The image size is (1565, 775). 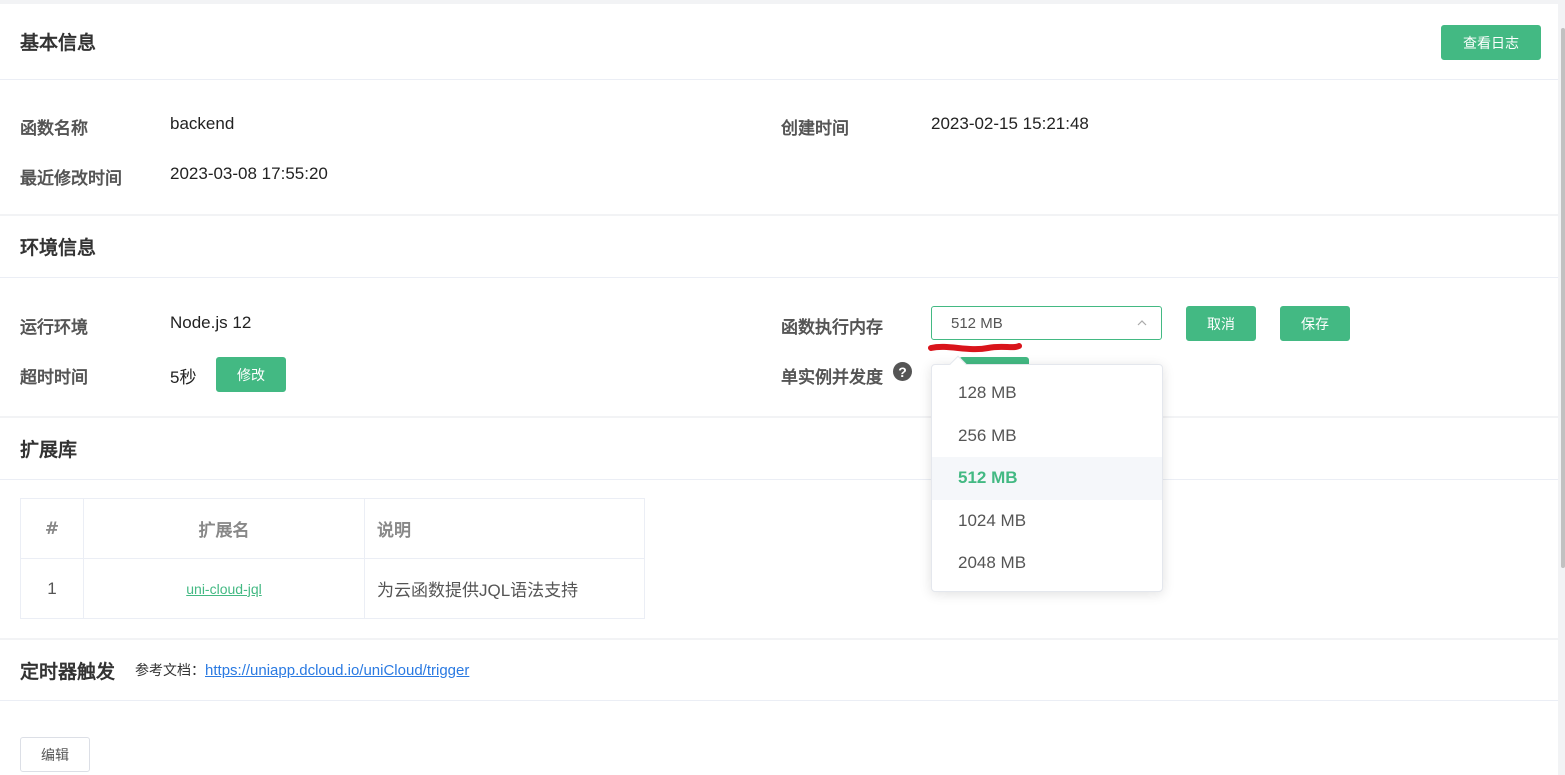 What do you see at coordinates (977, 323) in the screenshot?
I see `memory-select-value: 512 MB` at bounding box center [977, 323].